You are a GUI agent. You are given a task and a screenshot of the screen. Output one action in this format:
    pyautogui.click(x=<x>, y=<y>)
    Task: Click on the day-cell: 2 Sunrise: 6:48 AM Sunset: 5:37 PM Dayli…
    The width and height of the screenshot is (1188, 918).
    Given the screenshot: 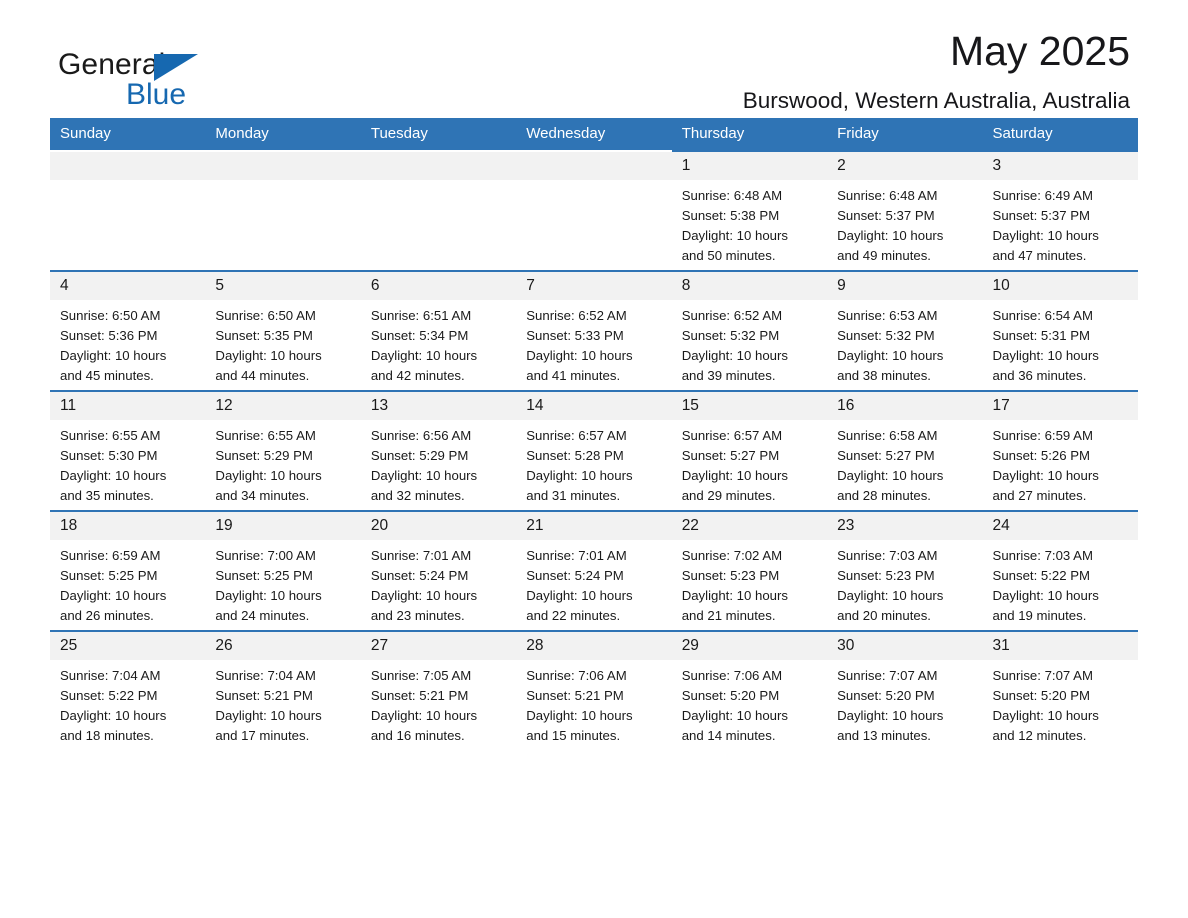 What is the action you would take?
    pyautogui.click(x=905, y=210)
    